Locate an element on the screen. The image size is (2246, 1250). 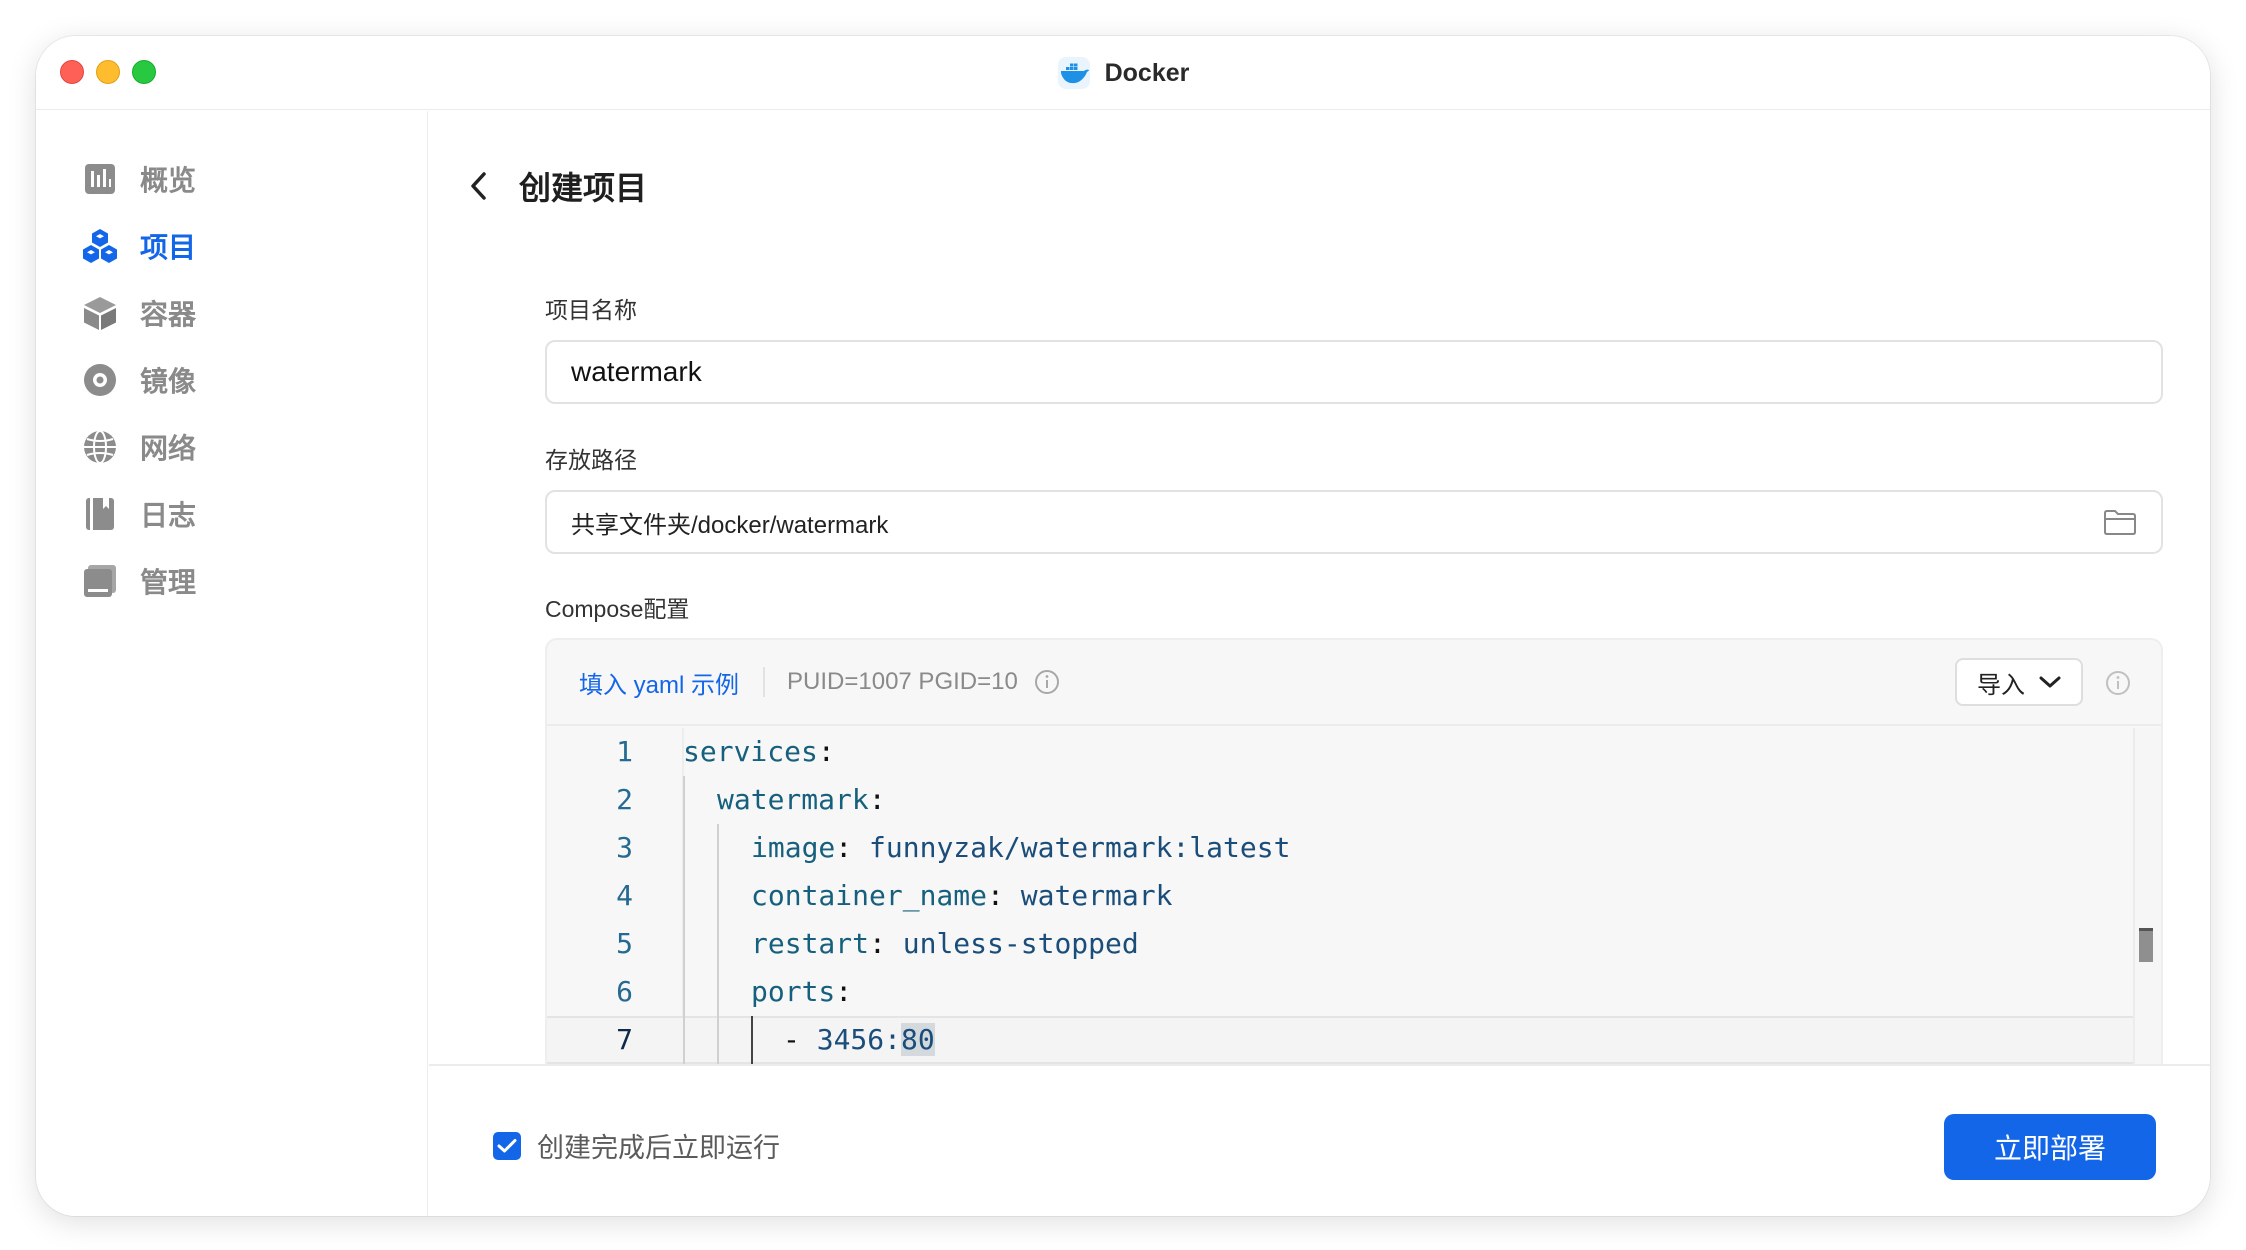
folder-icon is located at coordinates (2120, 522).